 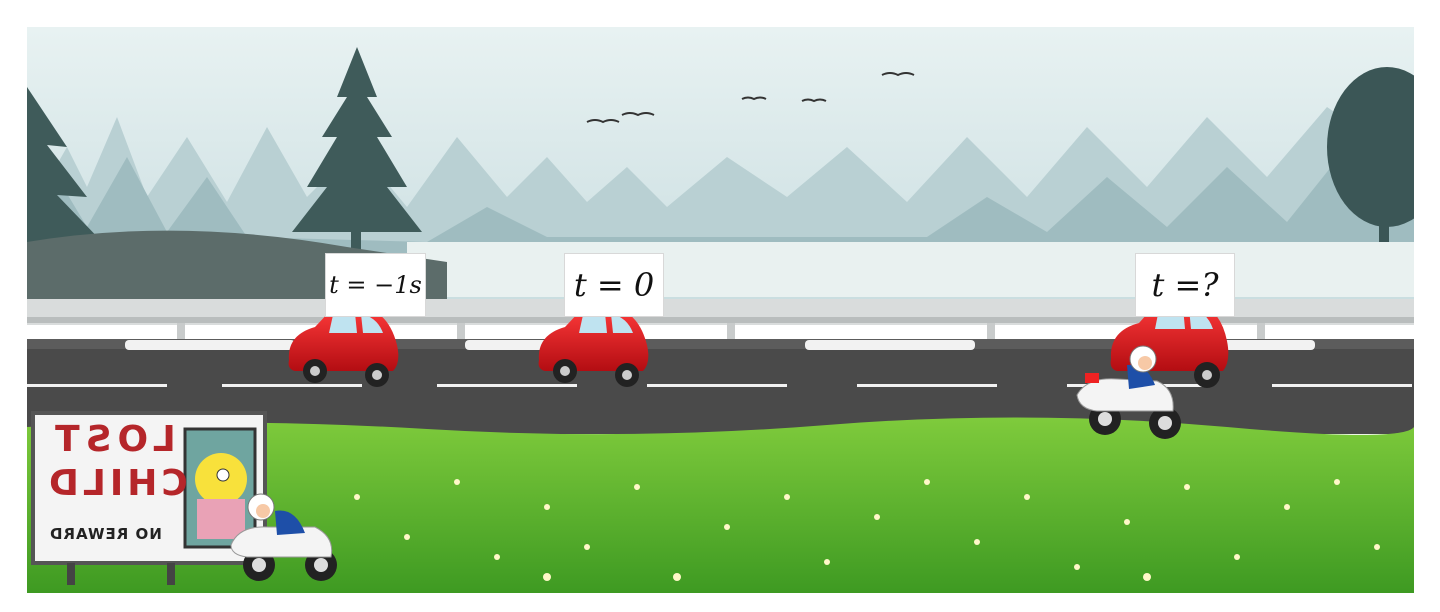 I want to click on time-label-minus-1s: t = −1s, so click(x=375, y=285).